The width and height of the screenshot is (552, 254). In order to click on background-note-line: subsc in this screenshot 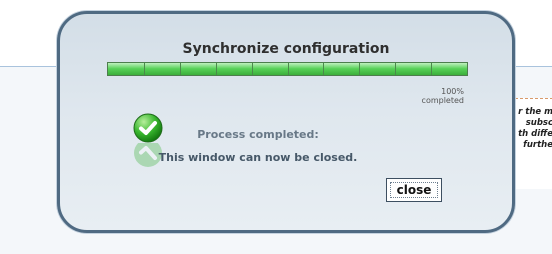, I will do `click(538, 123)`.